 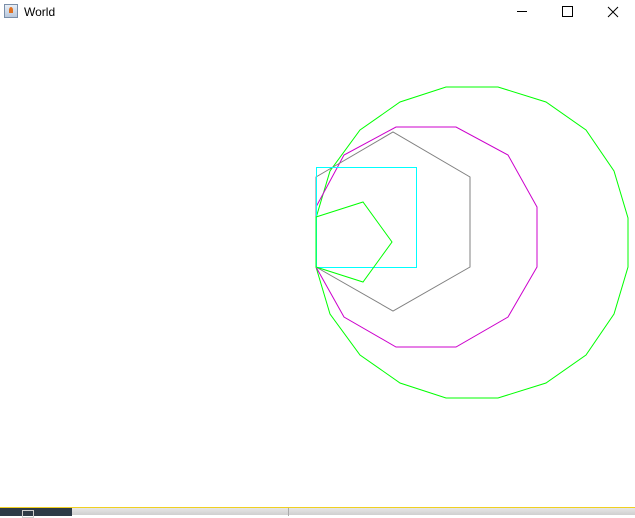 I want to click on taskbar, so click(x=317, y=512).